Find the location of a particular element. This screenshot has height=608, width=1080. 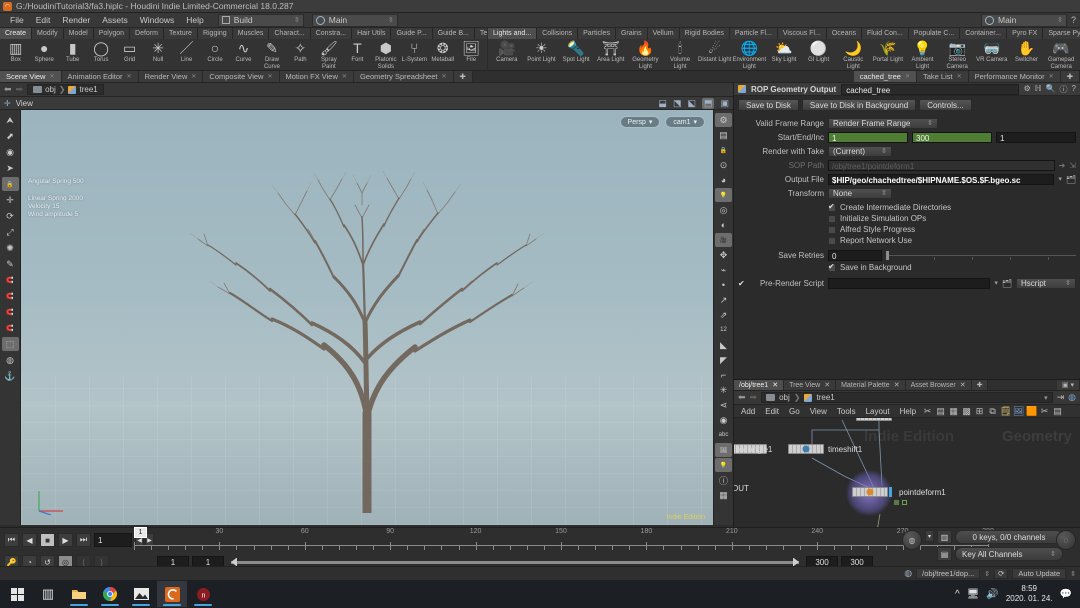

magnet-c-icon: 🧲 is located at coordinates (10, 312).